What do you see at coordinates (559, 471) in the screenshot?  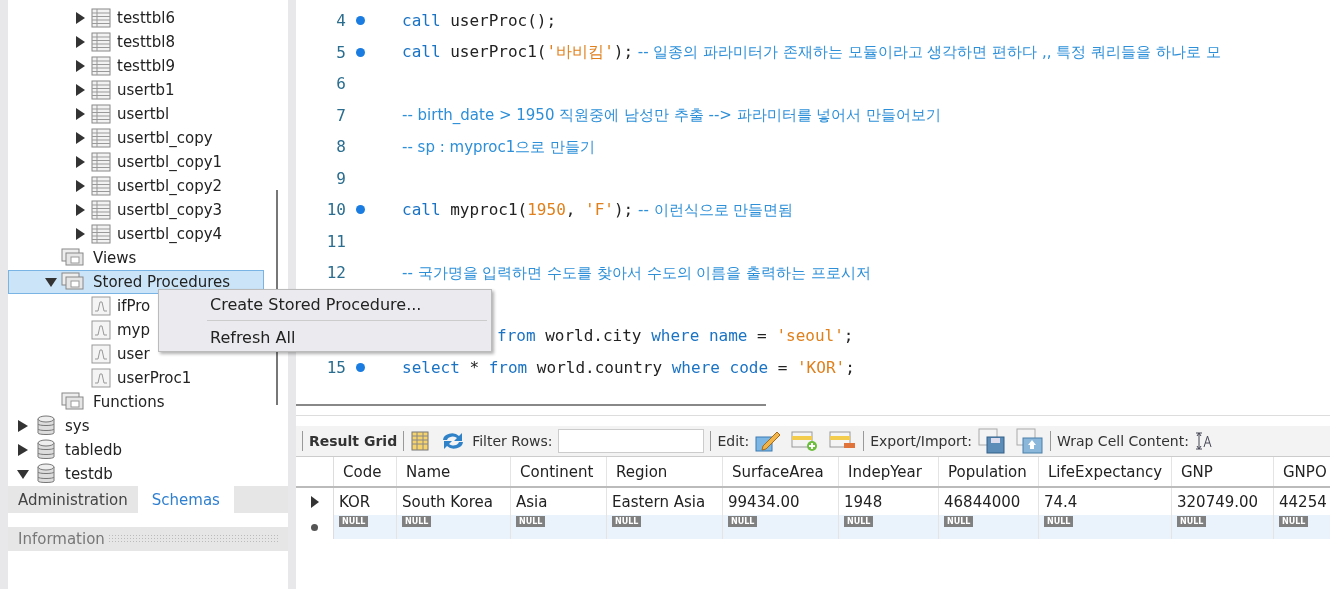 I see `column-header: Continent` at bounding box center [559, 471].